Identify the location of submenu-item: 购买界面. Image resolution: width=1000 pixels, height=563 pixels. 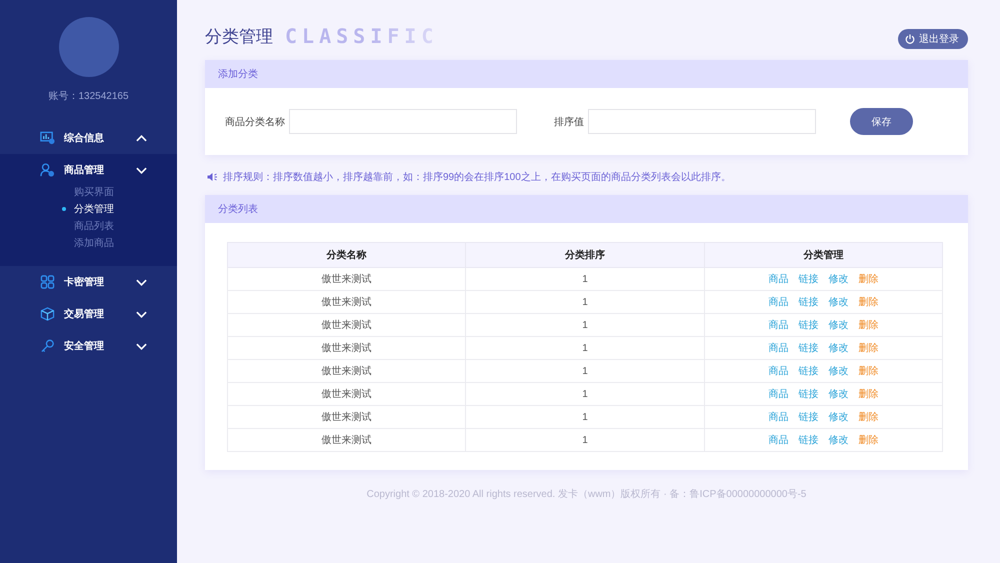
(88, 191).